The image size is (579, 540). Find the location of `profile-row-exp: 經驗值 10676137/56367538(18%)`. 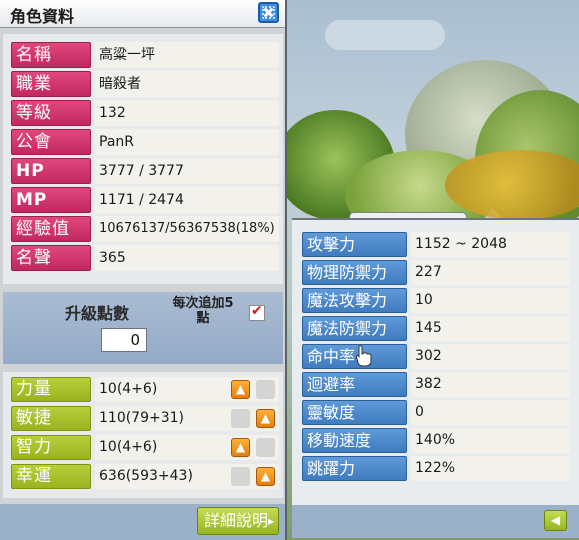

profile-row-exp: 經驗值 10676137/56367538(18%) is located at coordinates (145, 229).